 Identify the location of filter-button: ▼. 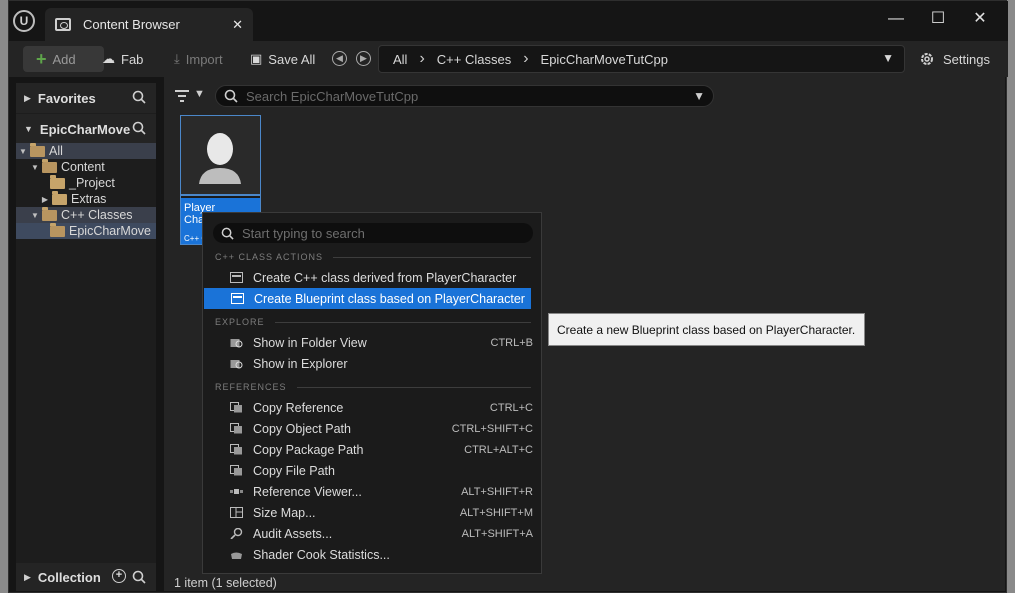
(191, 97).